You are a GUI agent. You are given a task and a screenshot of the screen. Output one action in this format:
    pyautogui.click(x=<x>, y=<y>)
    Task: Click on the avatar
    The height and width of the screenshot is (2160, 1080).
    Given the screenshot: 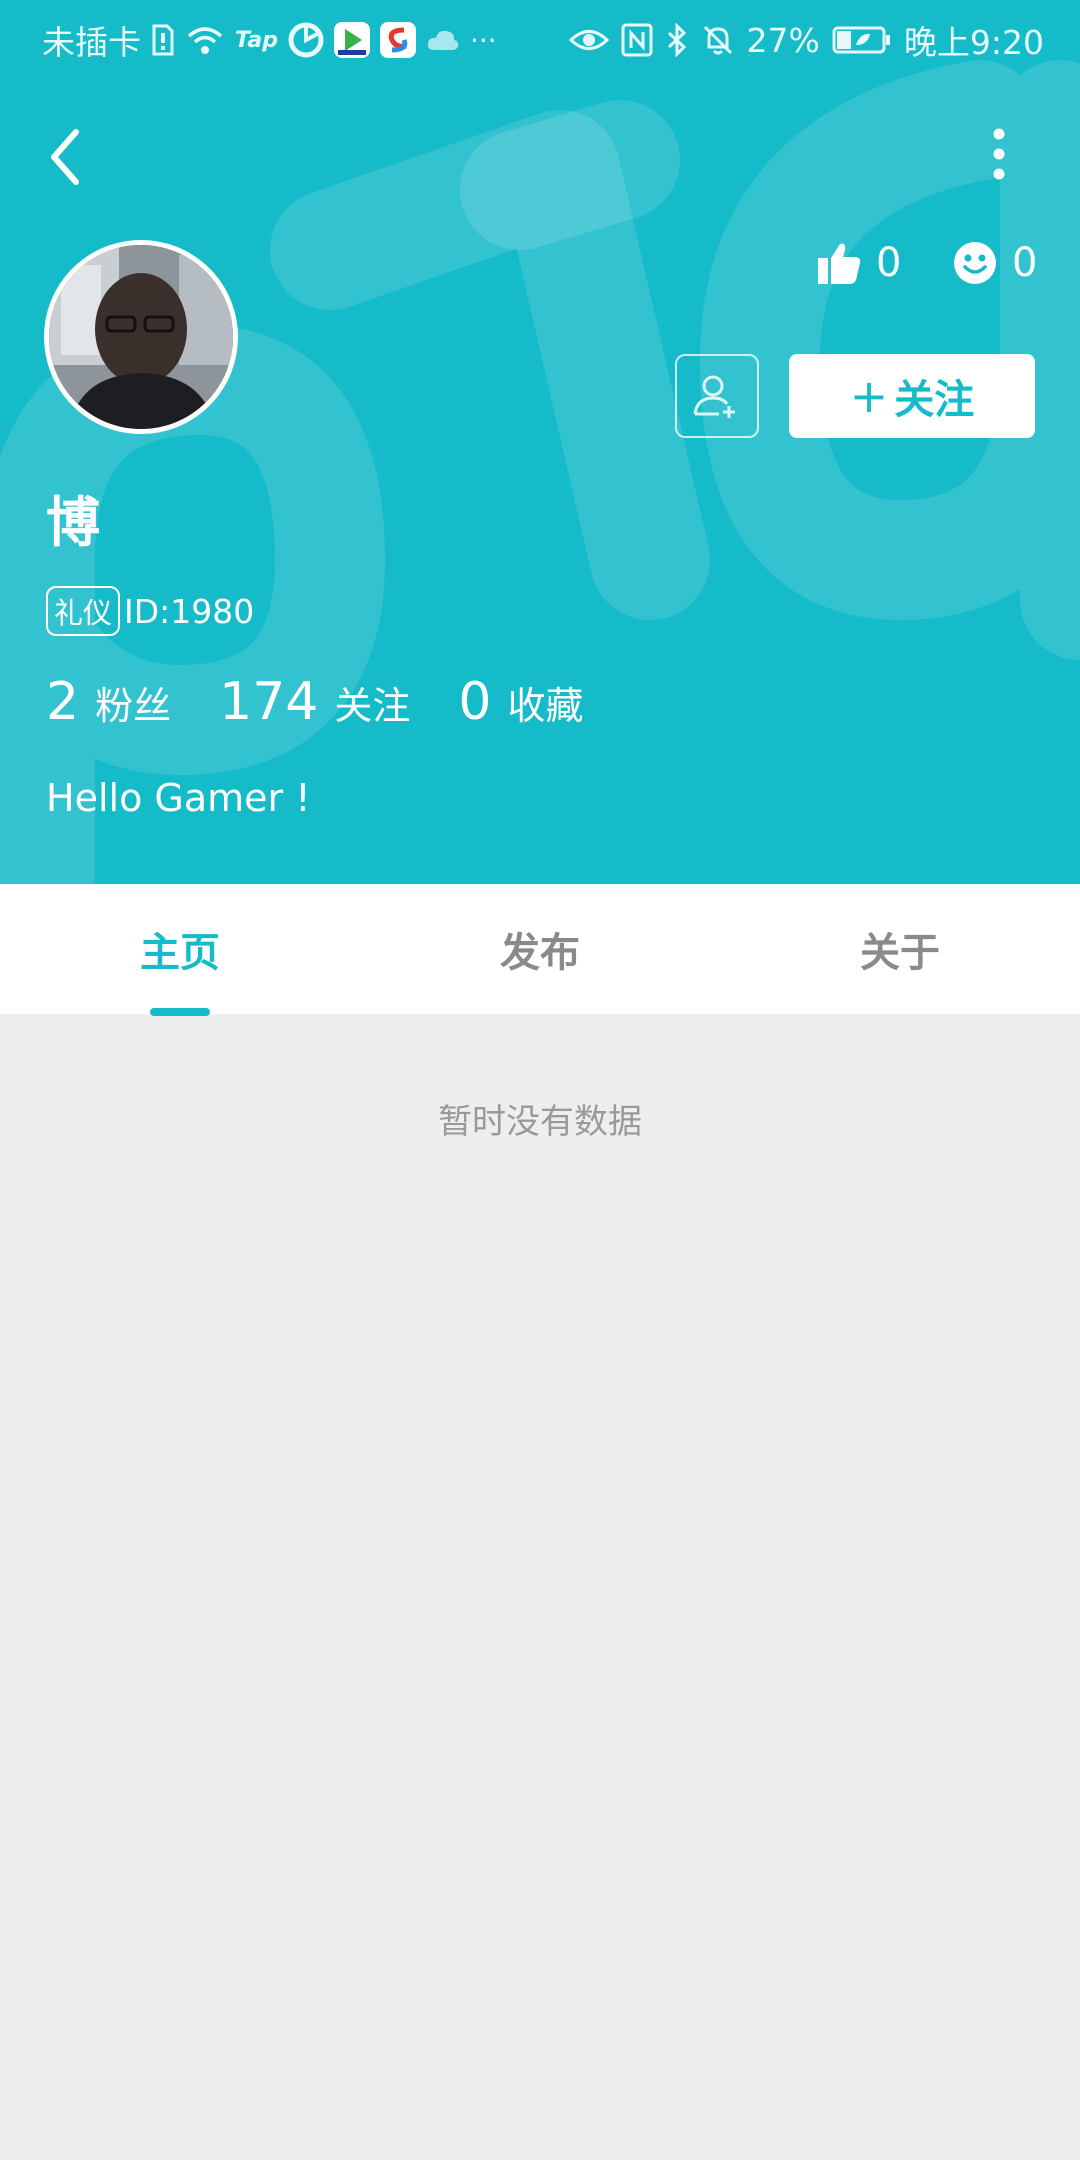 What is the action you would take?
    pyautogui.click(x=141, y=337)
    